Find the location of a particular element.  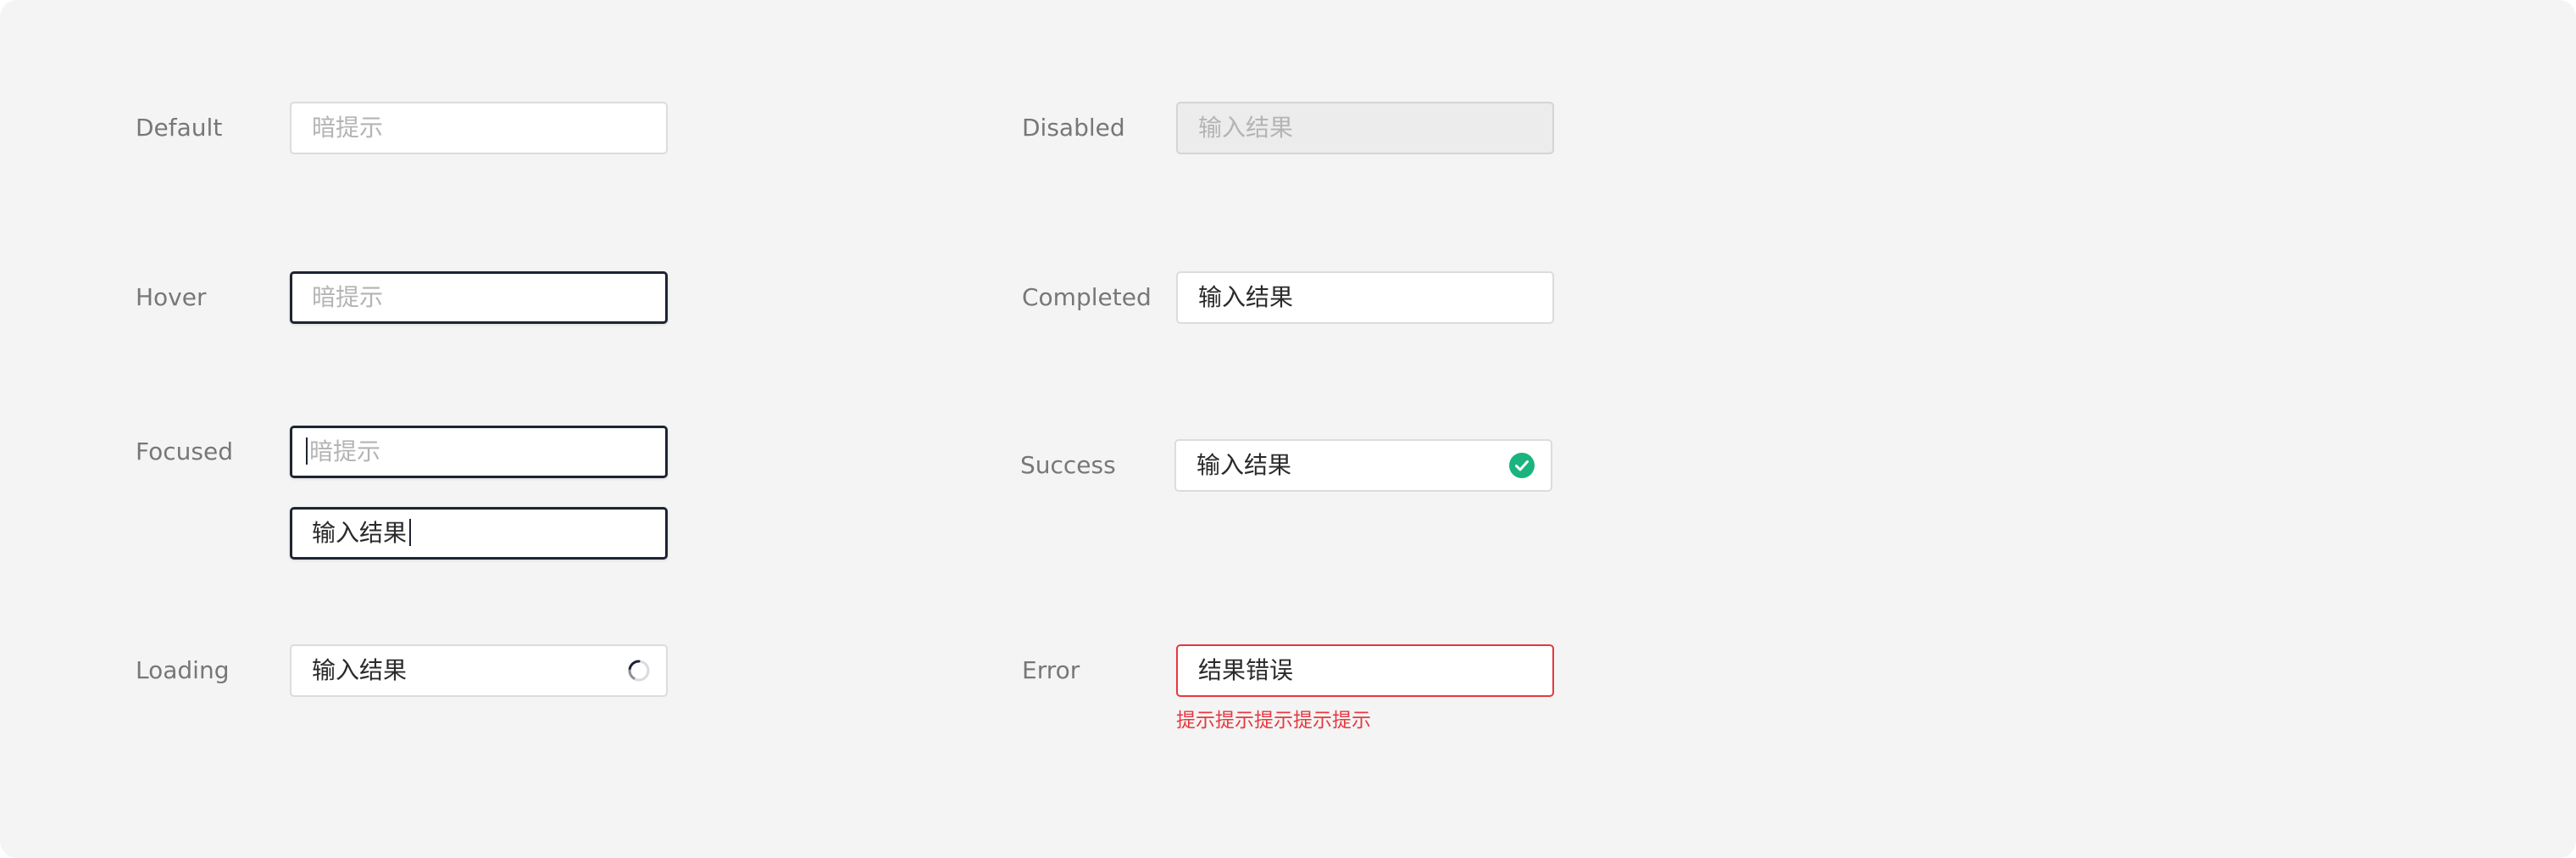

disabled-input-value: 输入结果 is located at coordinates (1246, 128).